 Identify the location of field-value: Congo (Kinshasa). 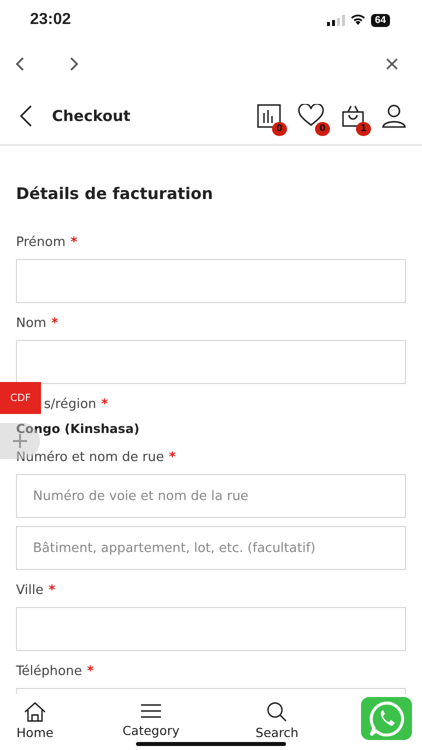
(78, 429).